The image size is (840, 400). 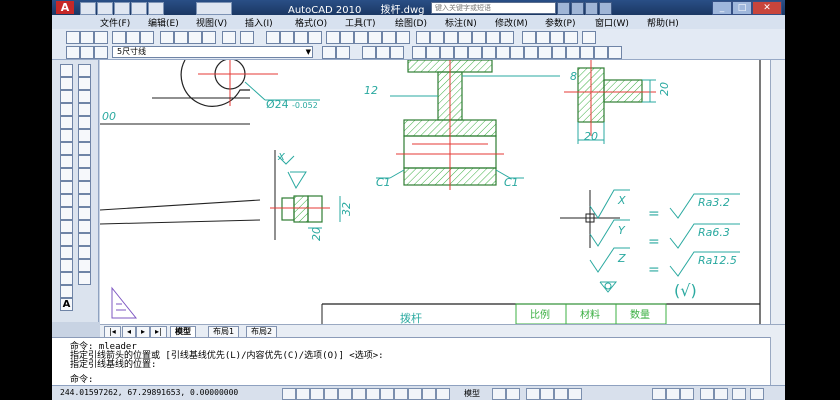 What do you see at coordinates (589, 37) in the screenshot?
I see `help-toolbar-icon` at bounding box center [589, 37].